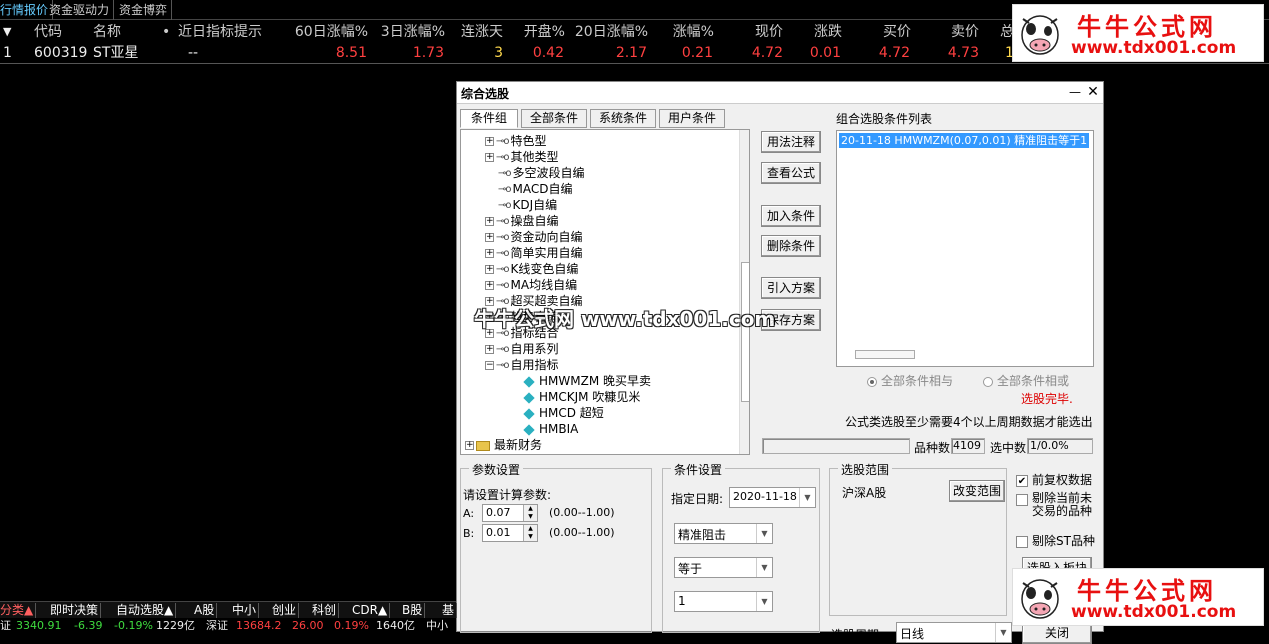 This screenshot has width=1269, height=644. What do you see at coordinates (587, 381) in the screenshot?
I see `tree-item: HMWMZM 晚买早卖` at bounding box center [587, 381].